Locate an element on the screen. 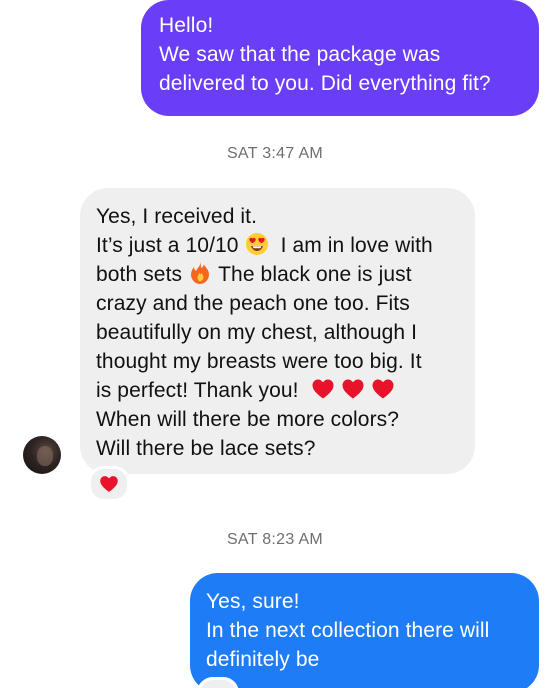 The height and width of the screenshot is (688, 550). message-line: Will there be lace sets? is located at coordinates (206, 448).